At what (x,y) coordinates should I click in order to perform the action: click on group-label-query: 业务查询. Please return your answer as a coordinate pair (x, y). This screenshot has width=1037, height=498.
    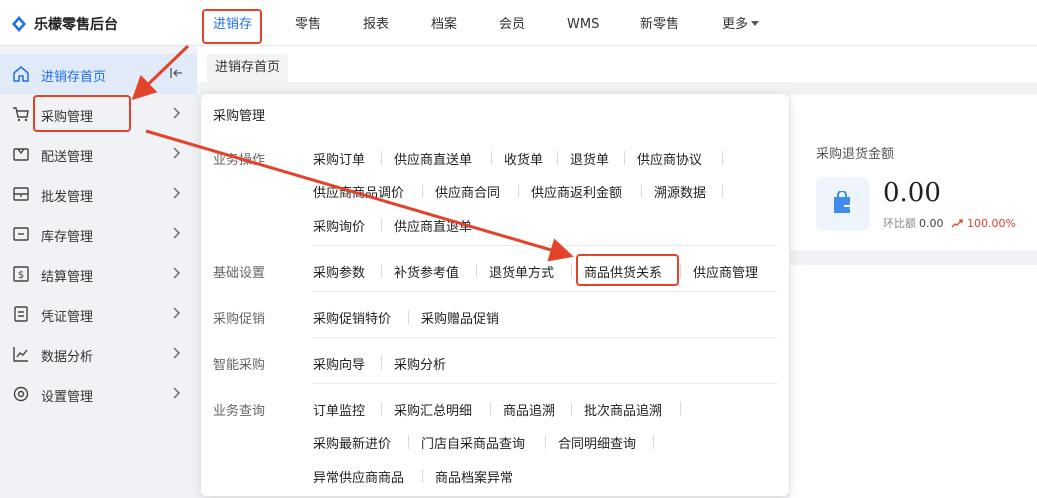
    Looking at the image, I should click on (239, 411).